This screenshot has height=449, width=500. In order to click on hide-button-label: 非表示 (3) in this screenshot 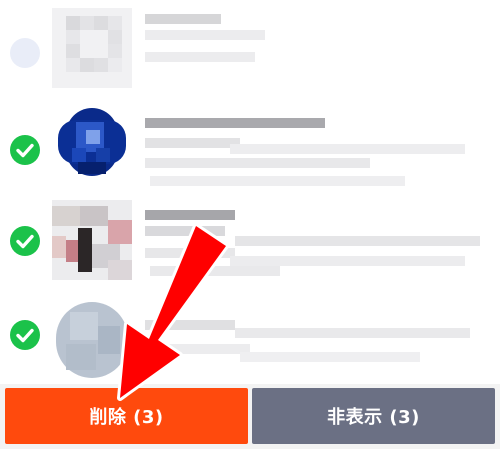, I will do `click(373, 417)`.